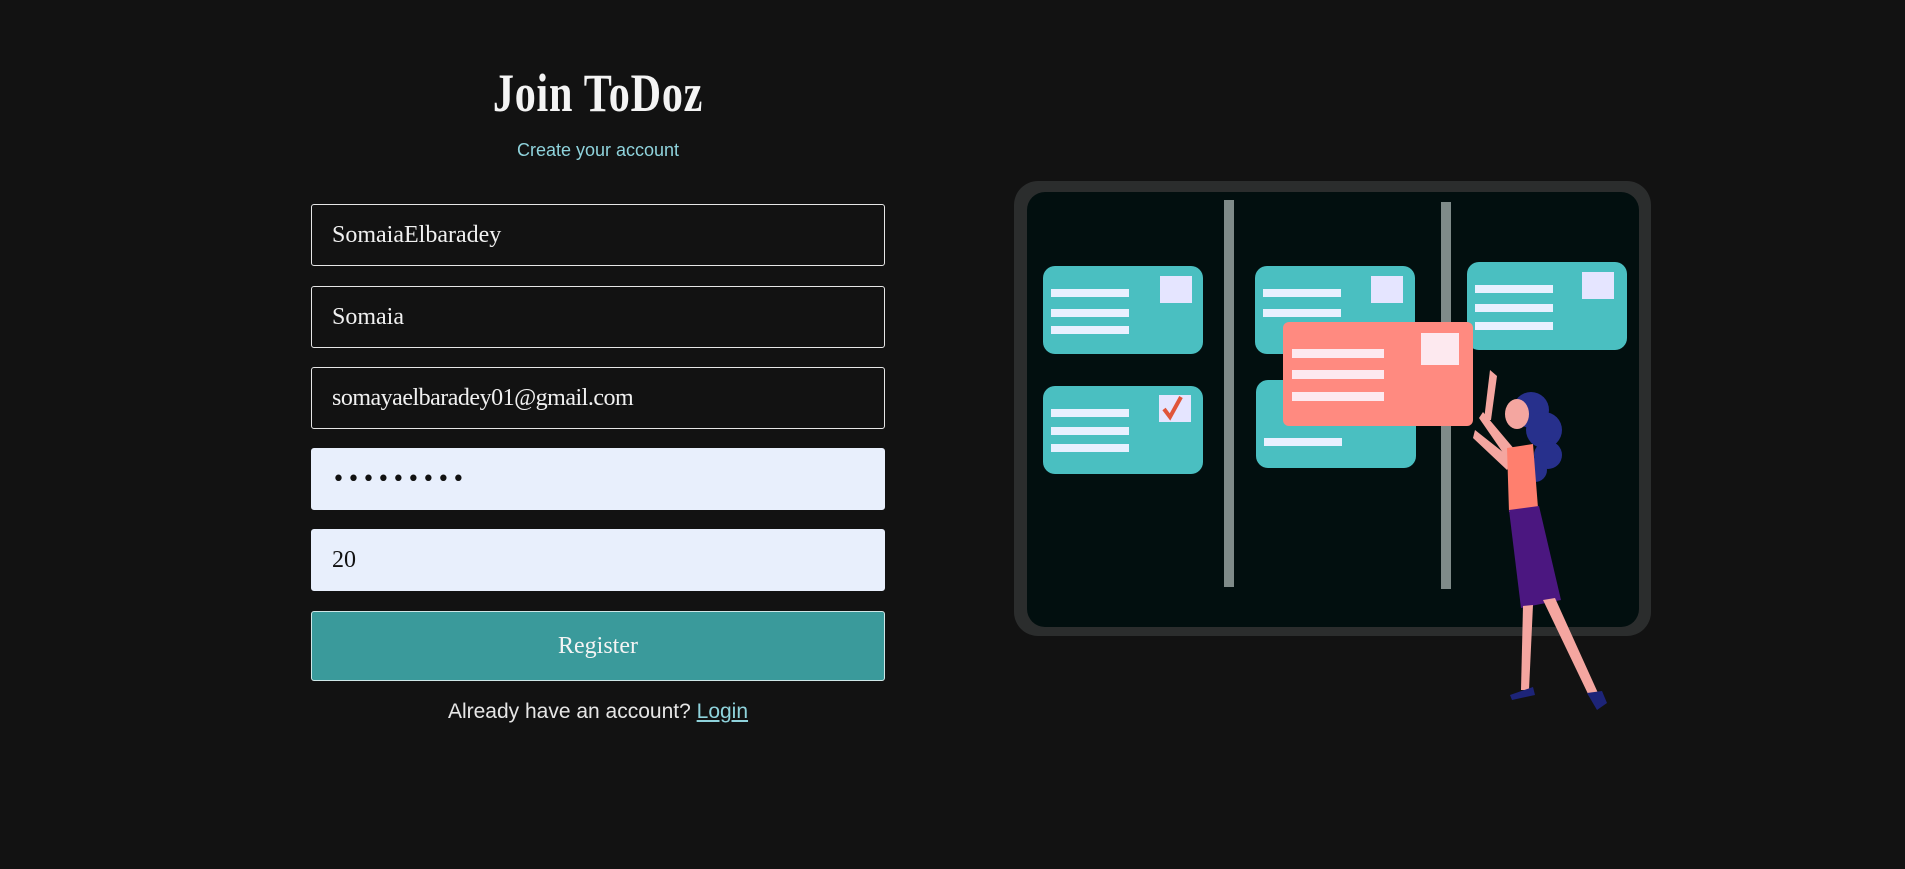 This screenshot has width=1905, height=869. Describe the element at coordinates (598, 150) in the screenshot. I see `page-subtitle: Create your account` at that location.